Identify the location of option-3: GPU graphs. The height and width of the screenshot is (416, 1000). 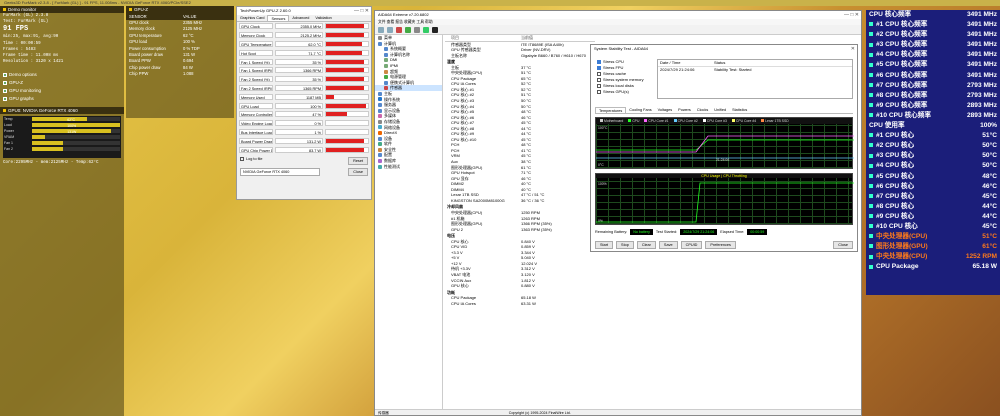
(62, 99).